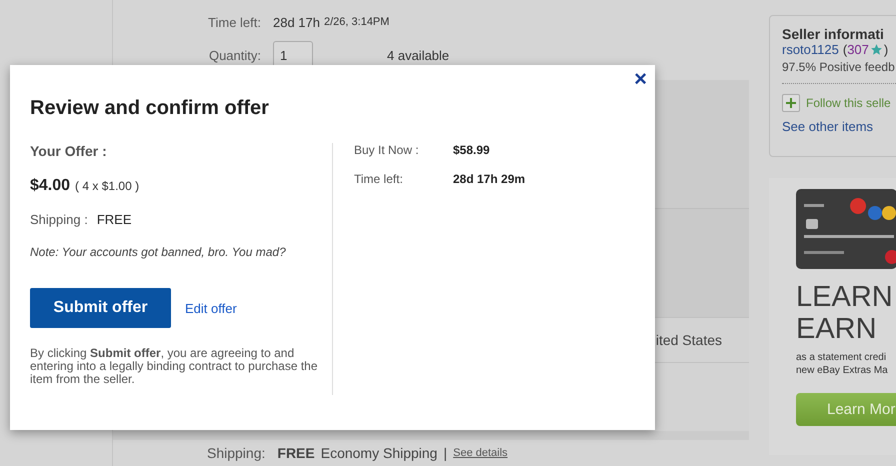 This screenshot has height=466, width=896. What do you see at coordinates (480, 453) in the screenshot?
I see `see-details-link: See details` at bounding box center [480, 453].